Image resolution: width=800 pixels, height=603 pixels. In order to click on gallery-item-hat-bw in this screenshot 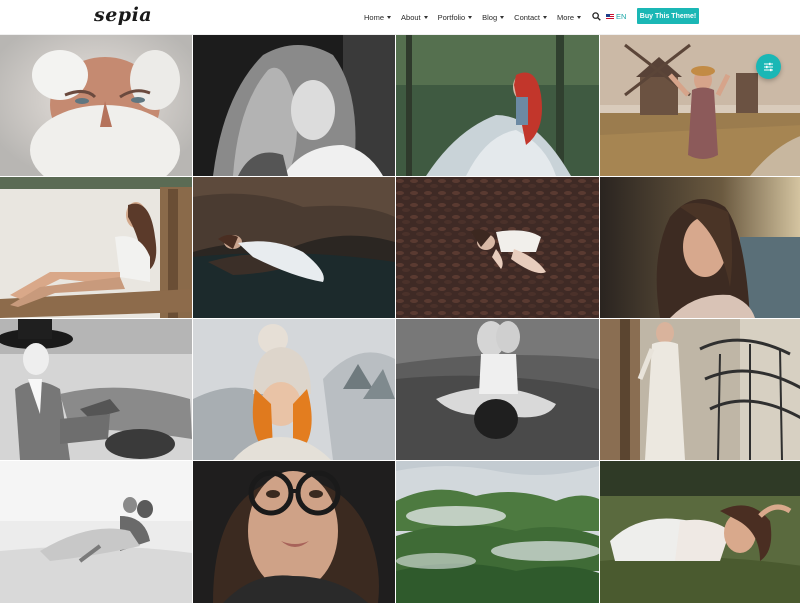, I will do `click(96, 389)`.